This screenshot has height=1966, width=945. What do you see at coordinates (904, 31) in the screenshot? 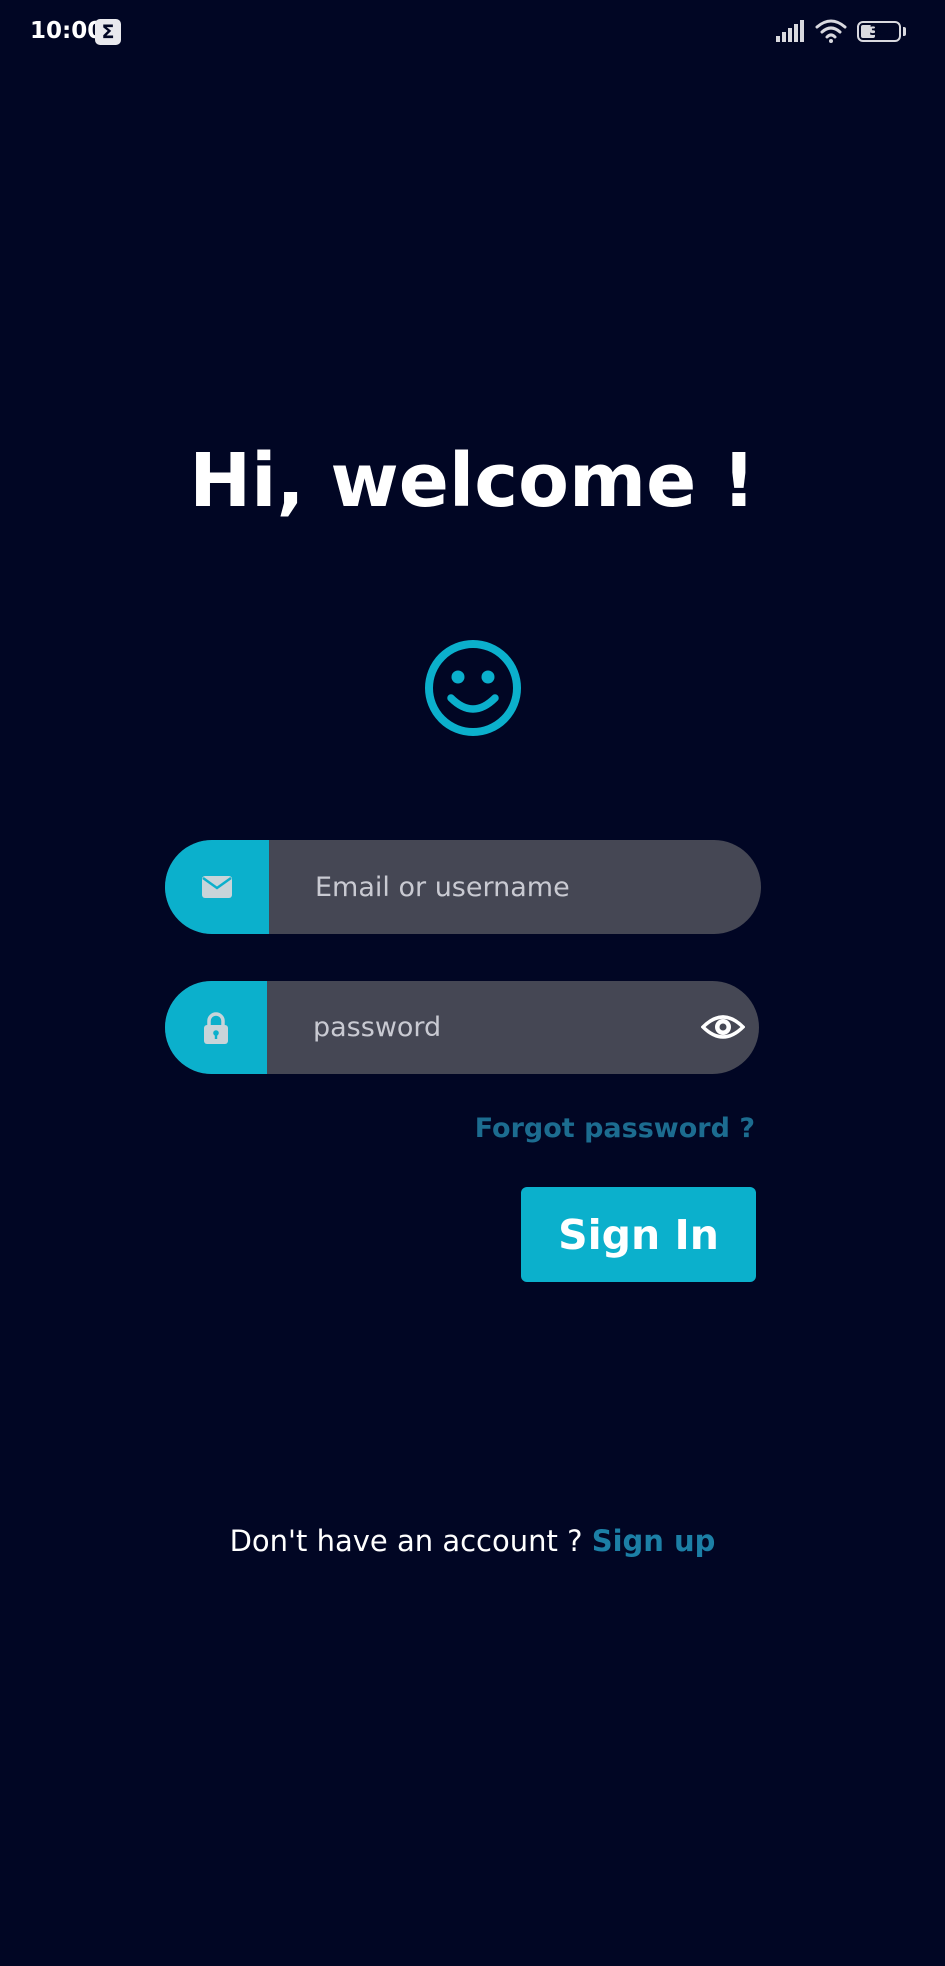
I see `battery-tip` at bounding box center [904, 31].